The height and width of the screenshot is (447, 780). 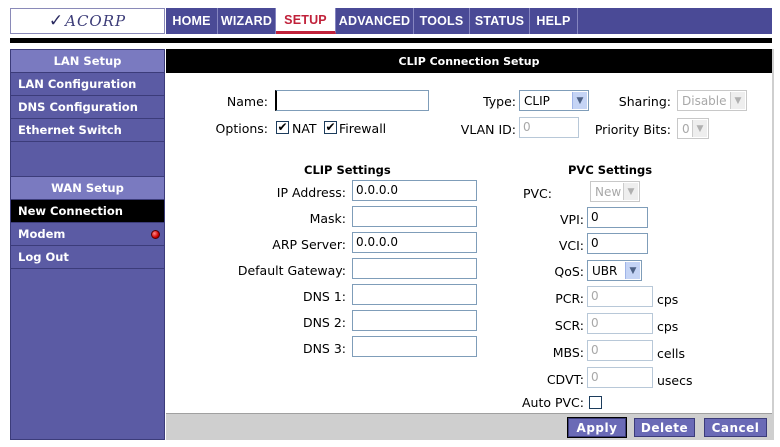 What do you see at coordinates (671, 353) in the screenshot?
I see `mbs-unit: cells` at bounding box center [671, 353].